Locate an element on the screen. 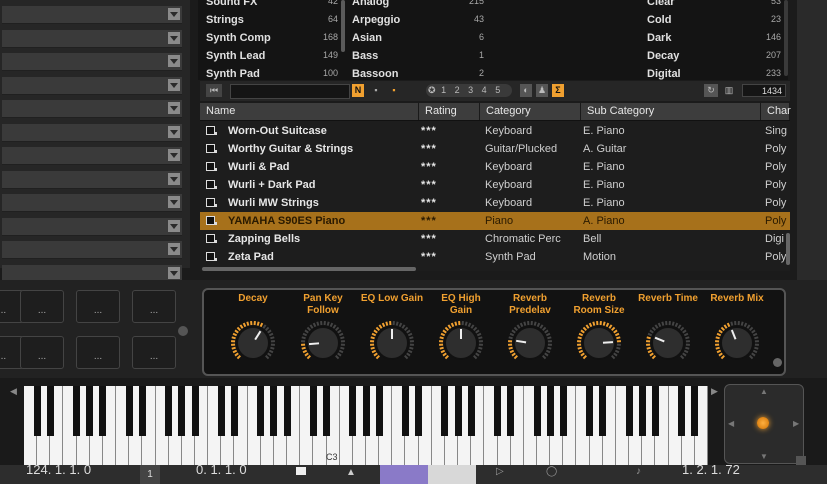 Image resolution: width=827 pixels, height=484 pixels. xy-pad: ▲ ▼ ◀ ▶ is located at coordinates (764, 424).